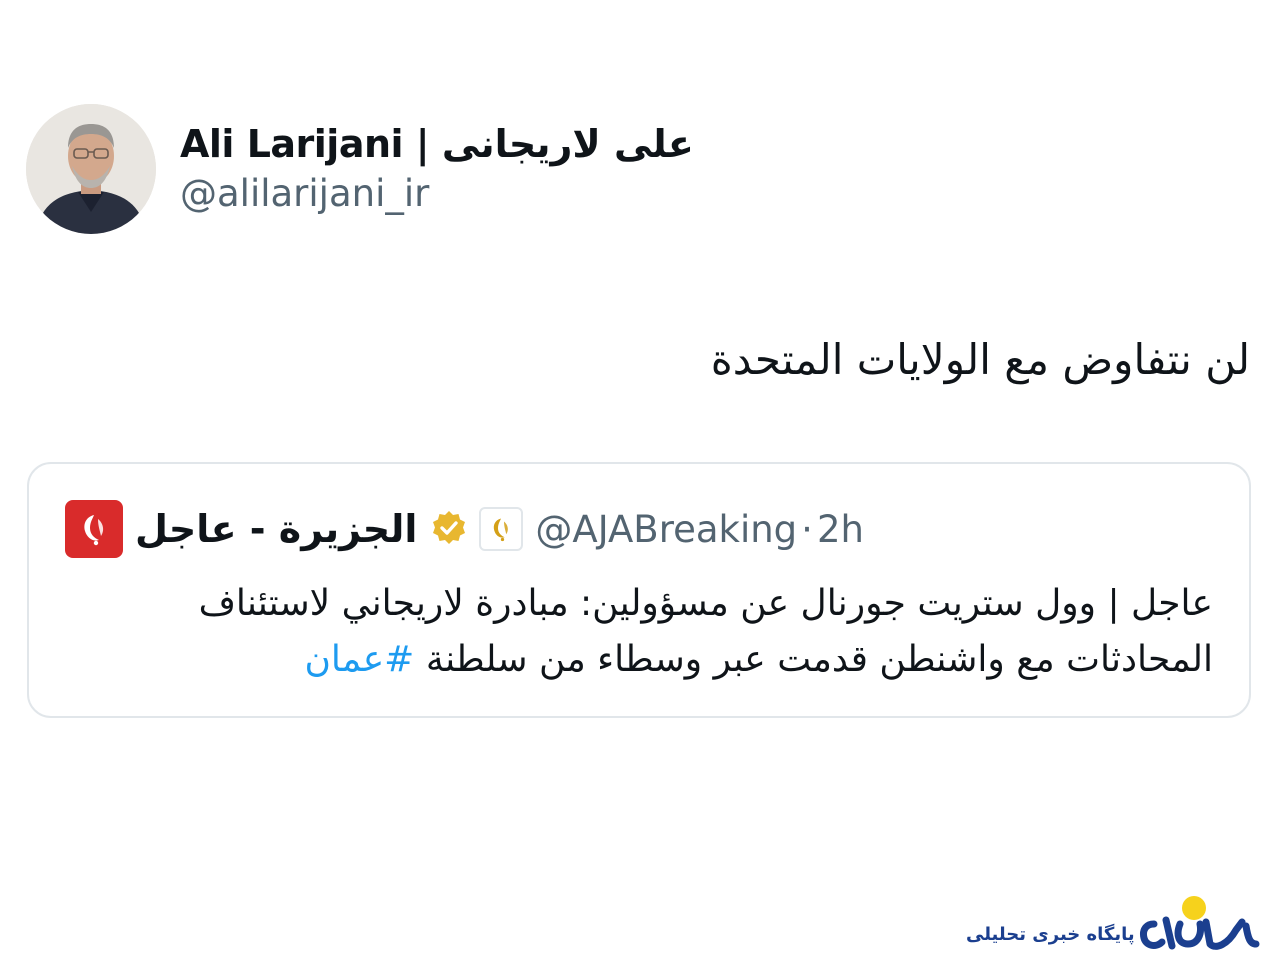 This screenshot has height=967, width=1280. I want to click on author-avatar, so click(91, 169).